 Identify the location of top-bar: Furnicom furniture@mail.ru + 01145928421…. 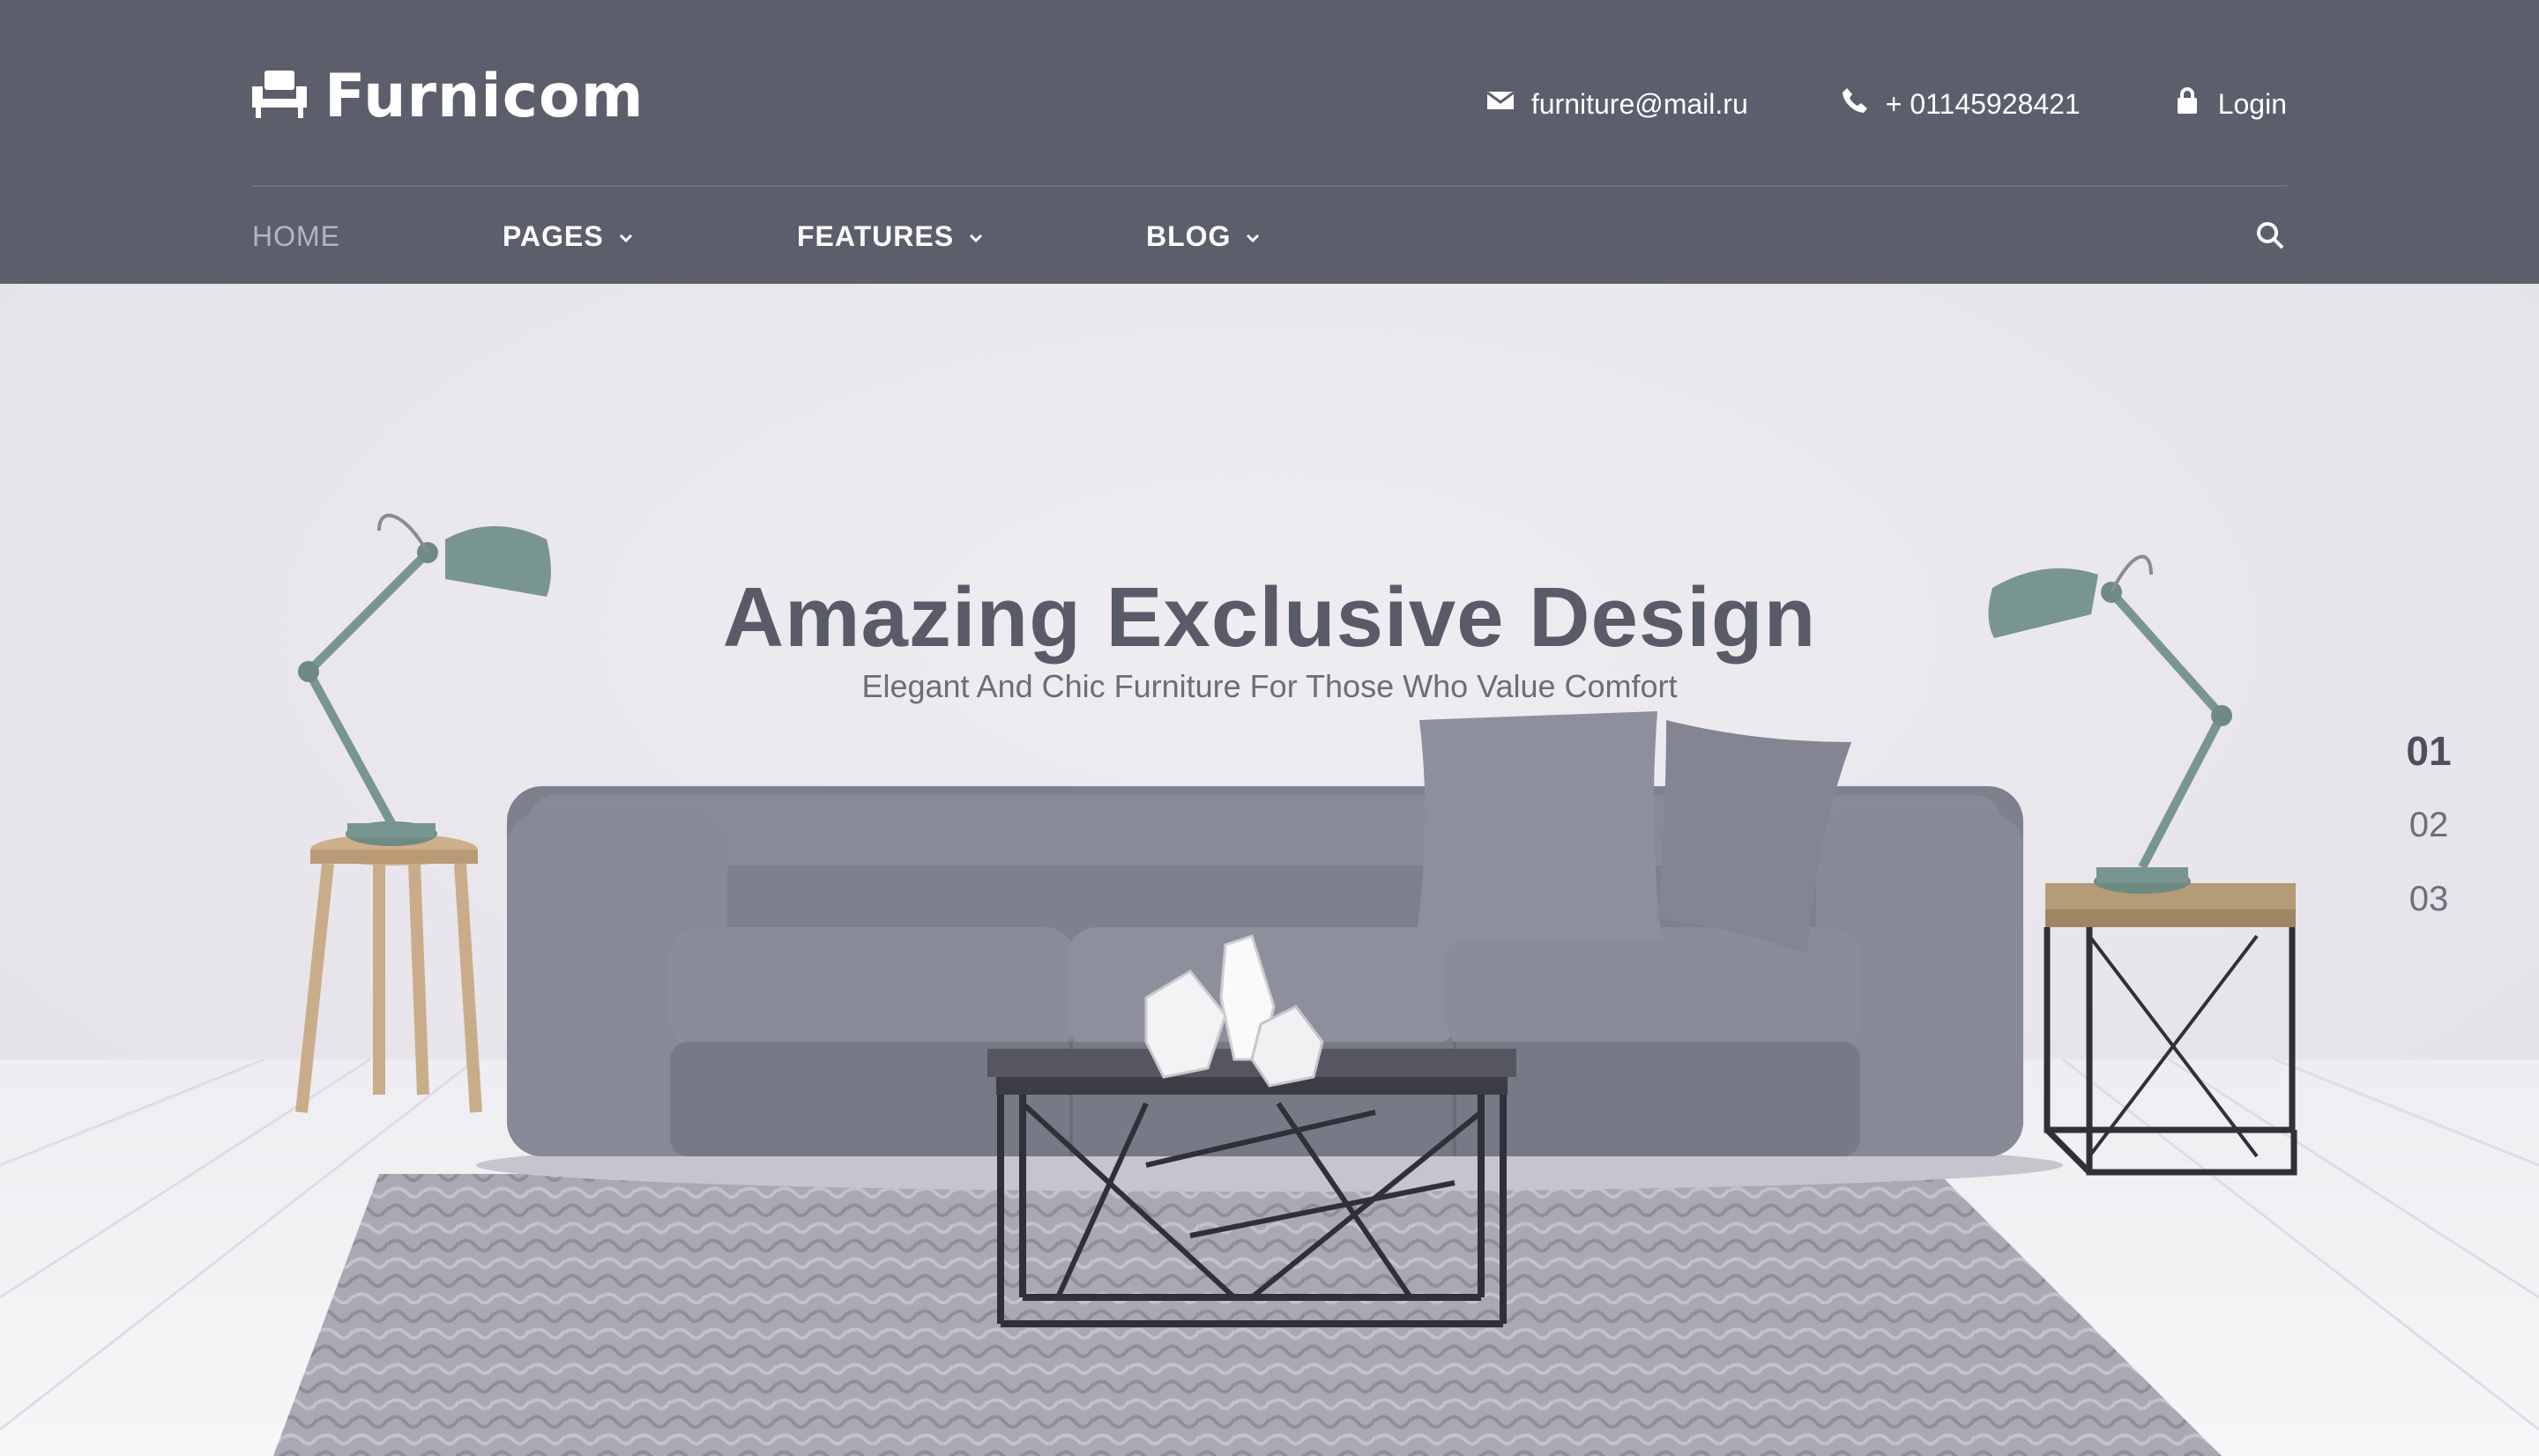
(1269, 93).